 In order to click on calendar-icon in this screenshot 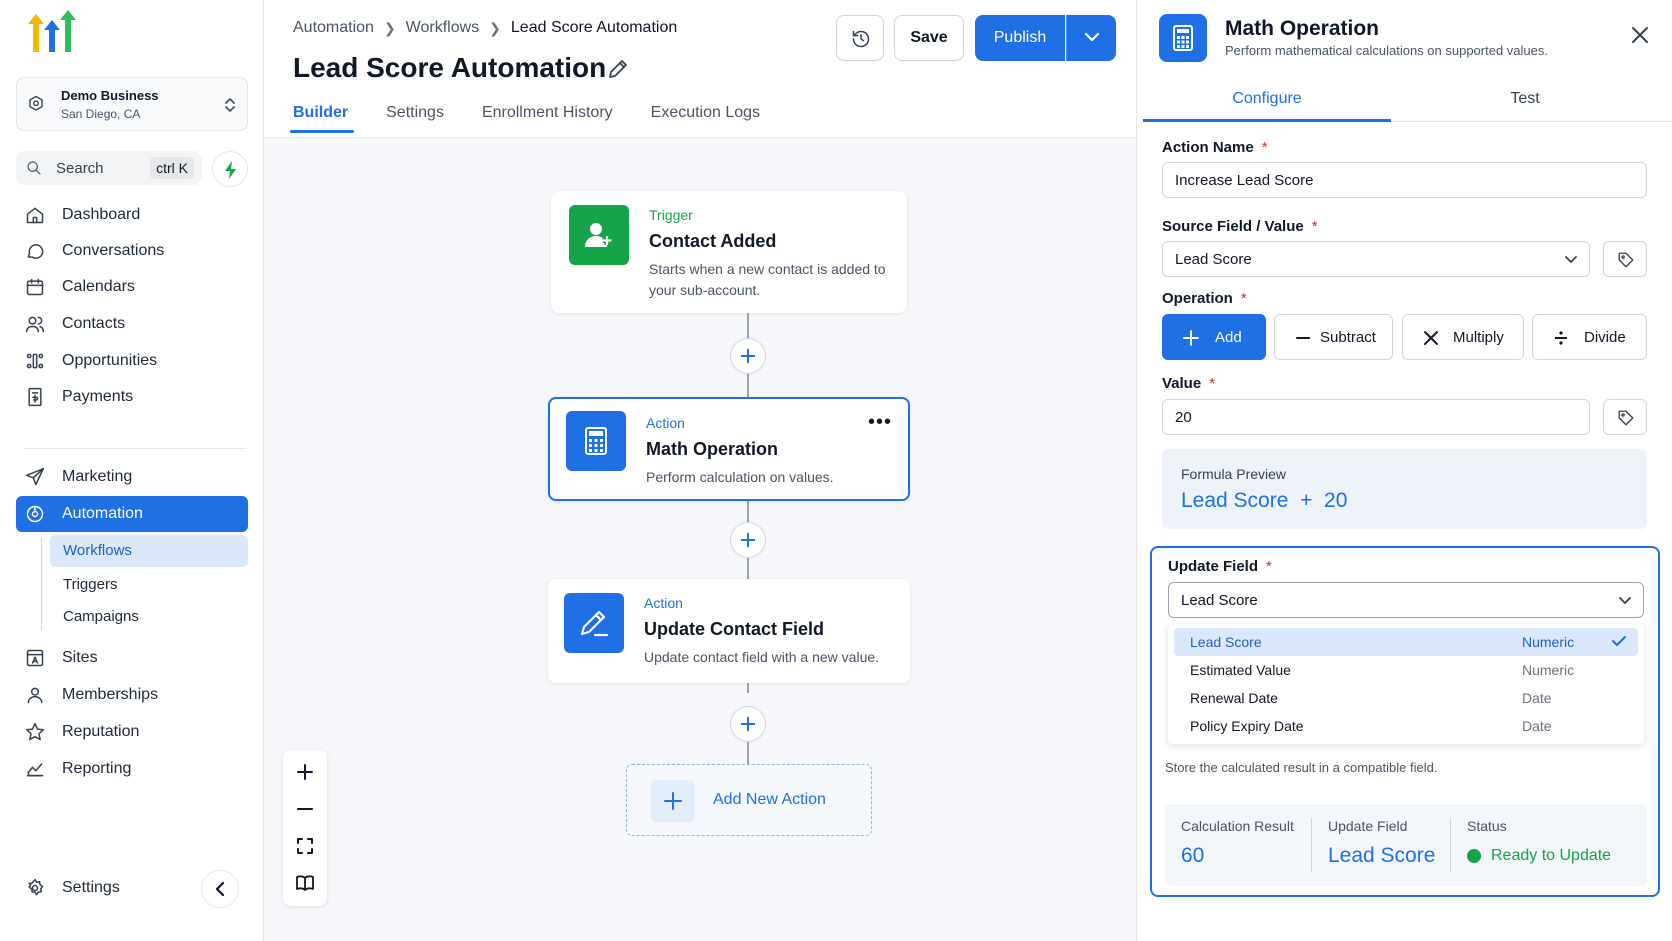, I will do `click(35, 287)`.